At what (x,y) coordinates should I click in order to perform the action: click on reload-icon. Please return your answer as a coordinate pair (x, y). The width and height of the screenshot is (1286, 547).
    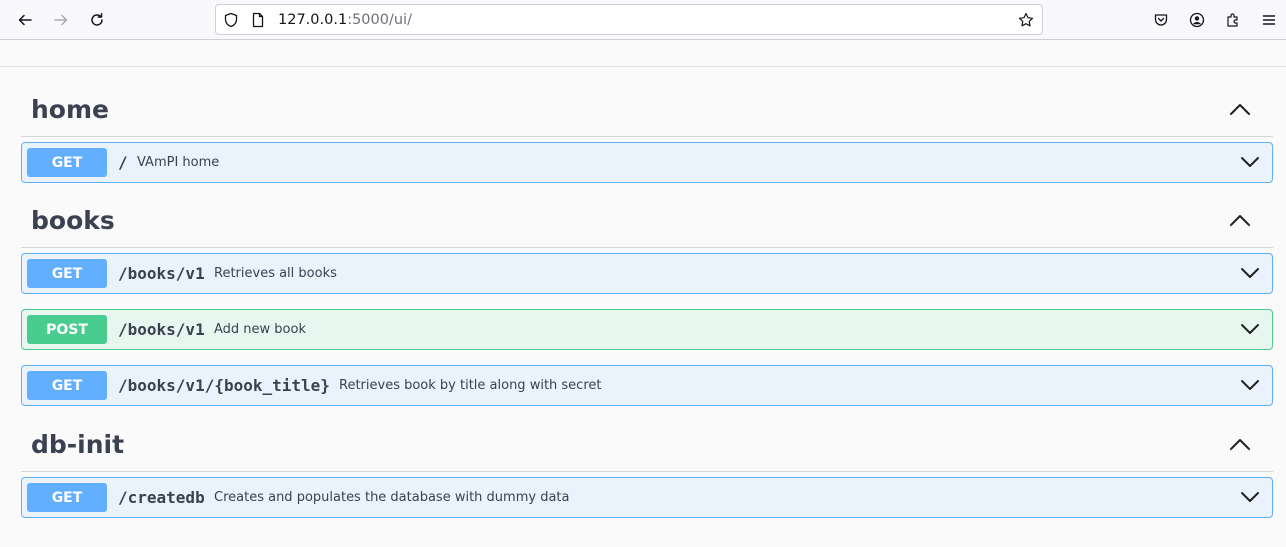
    Looking at the image, I should click on (97, 20).